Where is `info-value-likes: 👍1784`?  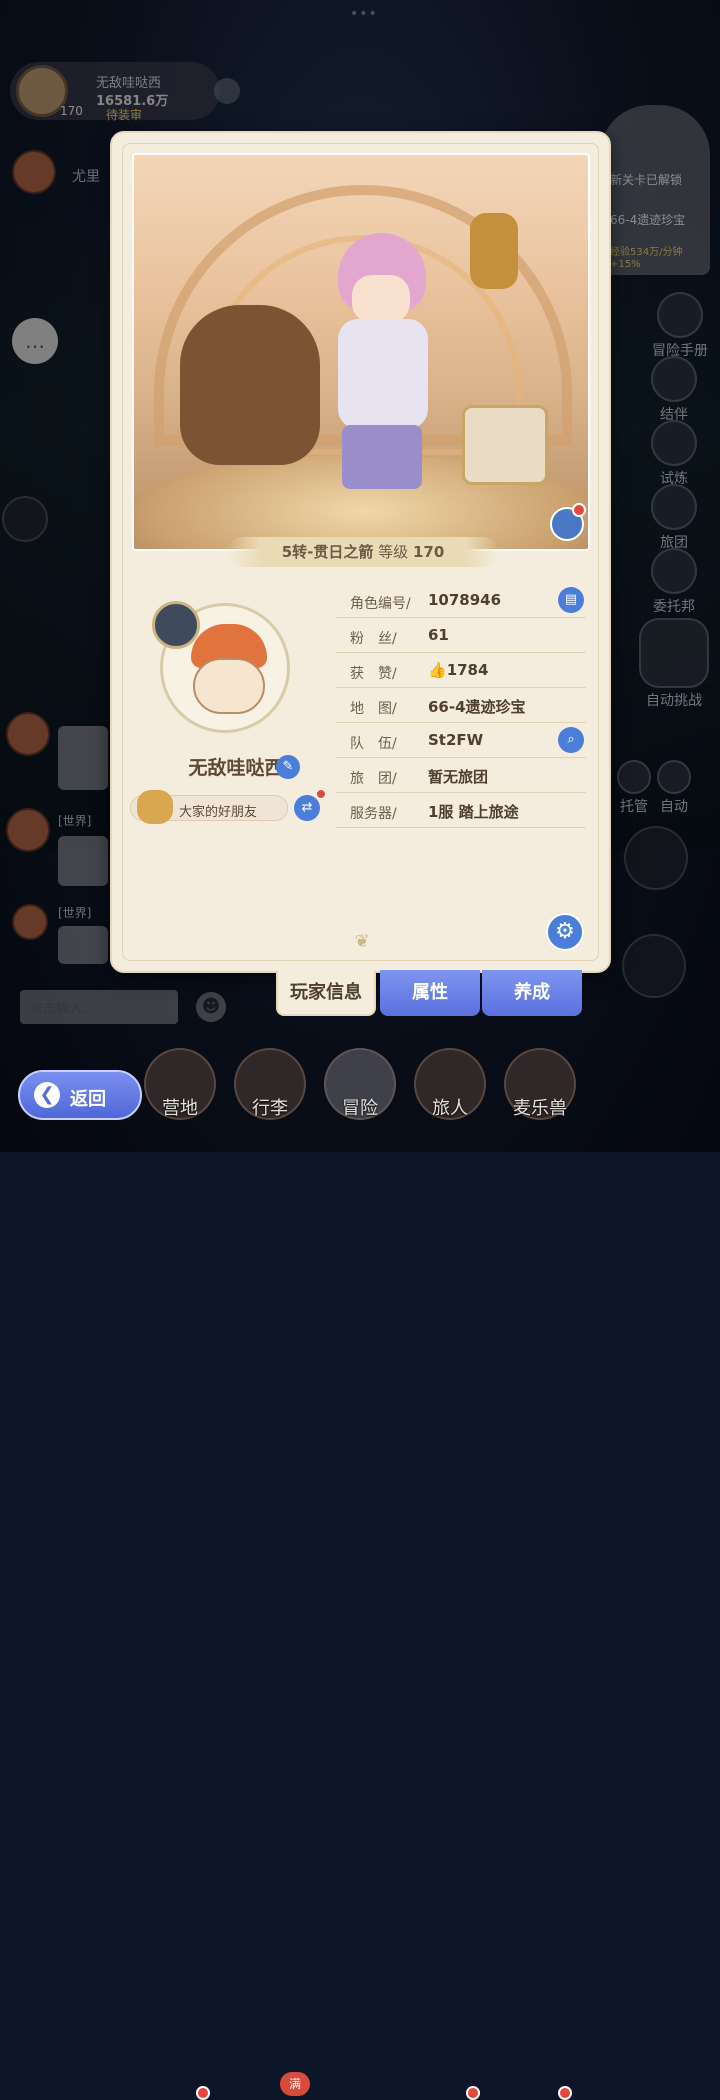 info-value-likes: 👍1784 is located at coordinates (458, 670).